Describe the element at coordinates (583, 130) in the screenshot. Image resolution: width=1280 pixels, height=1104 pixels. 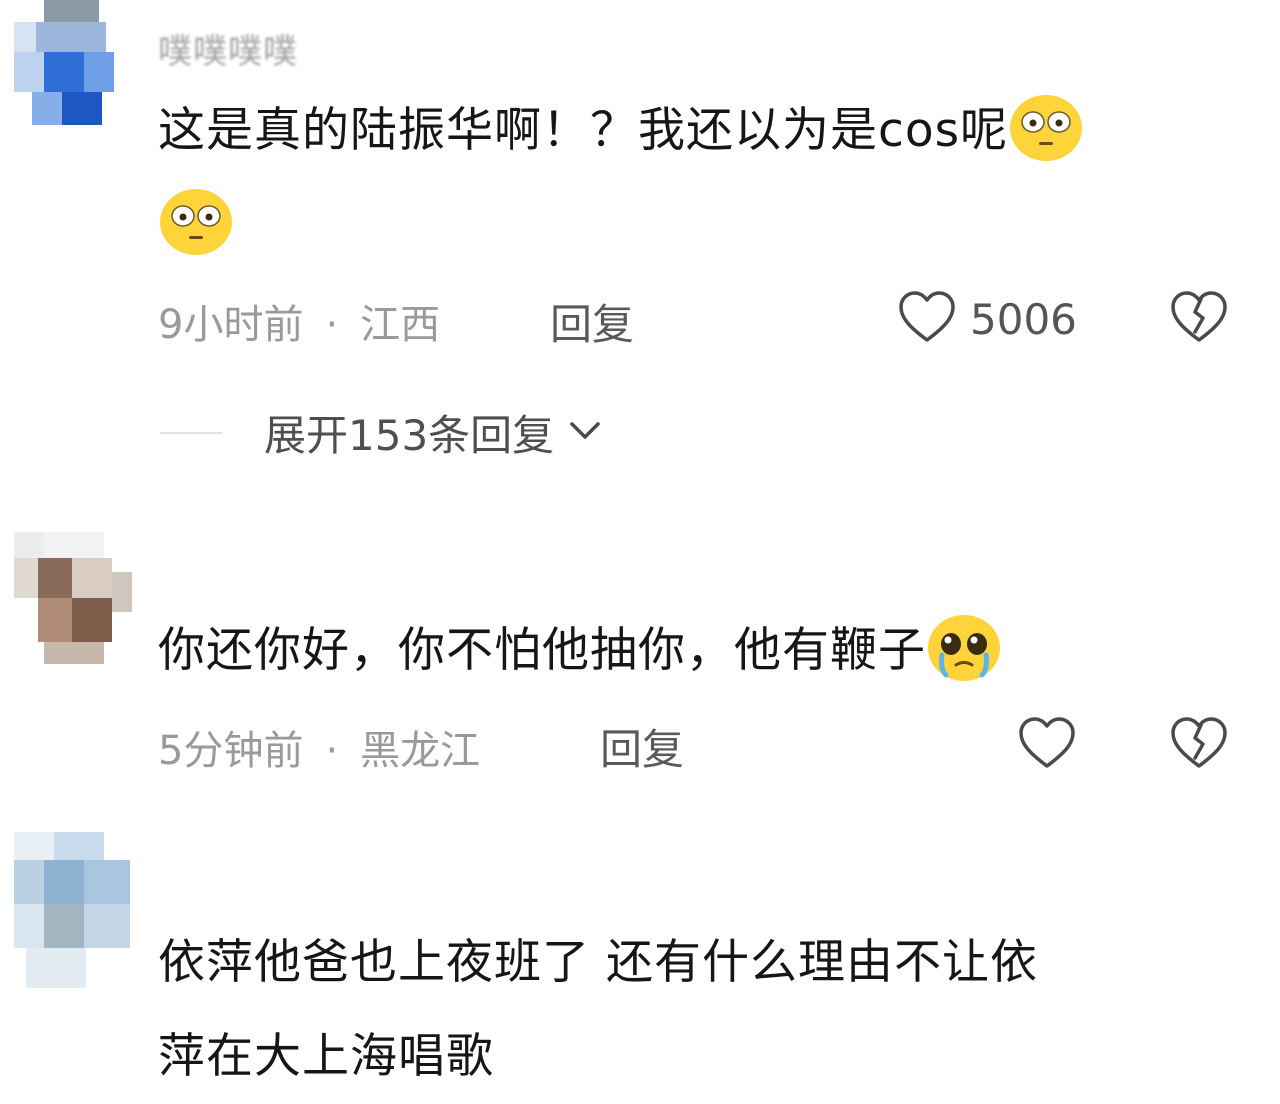
I see `comment-text-content: 这是真的陆振华啊！？我还以为是cos呢` at that location.